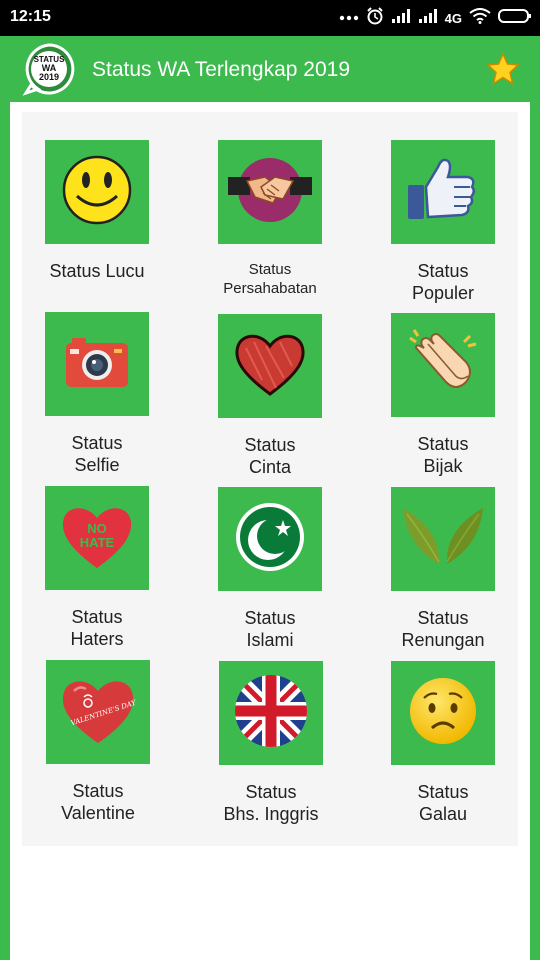 This screenshot has height=960, width=540. What do you see at coordinates (30, 16) in the screenshot?
I see `clock: 12:15` at bounding box center [30, 16].